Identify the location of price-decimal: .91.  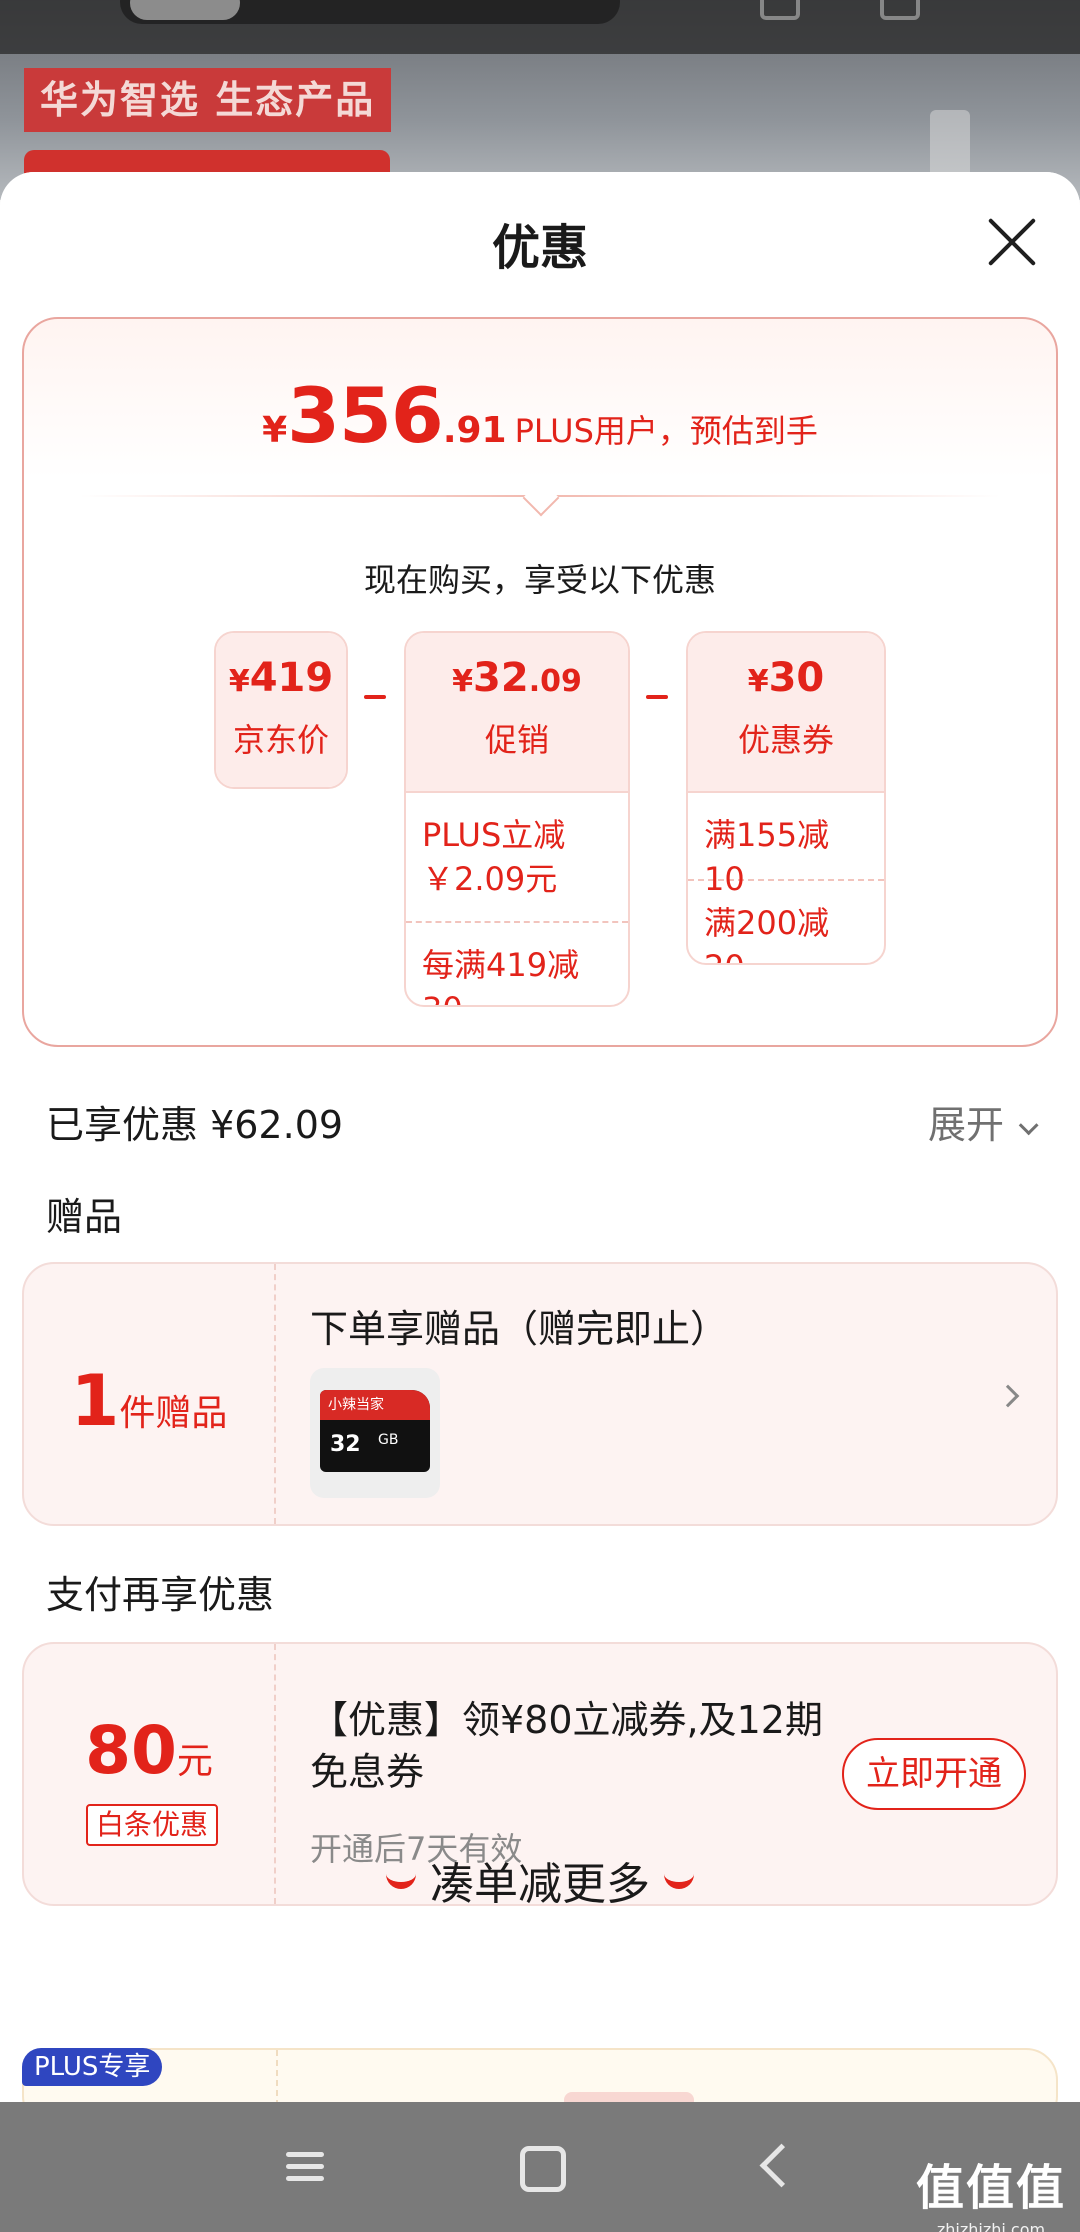
(474, 430).